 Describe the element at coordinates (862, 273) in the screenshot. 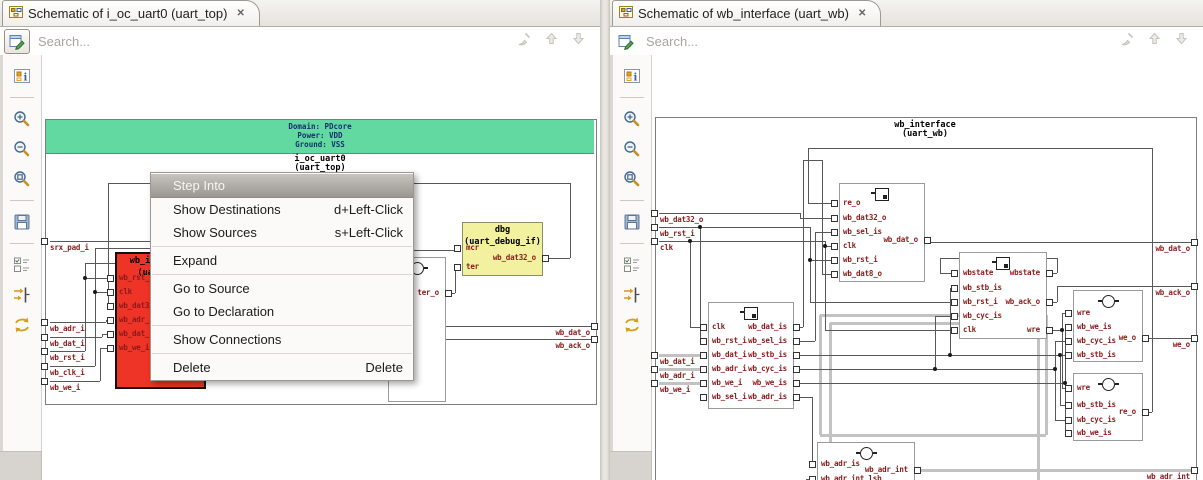

I see `port-label: wb_dat8_o` at that location.